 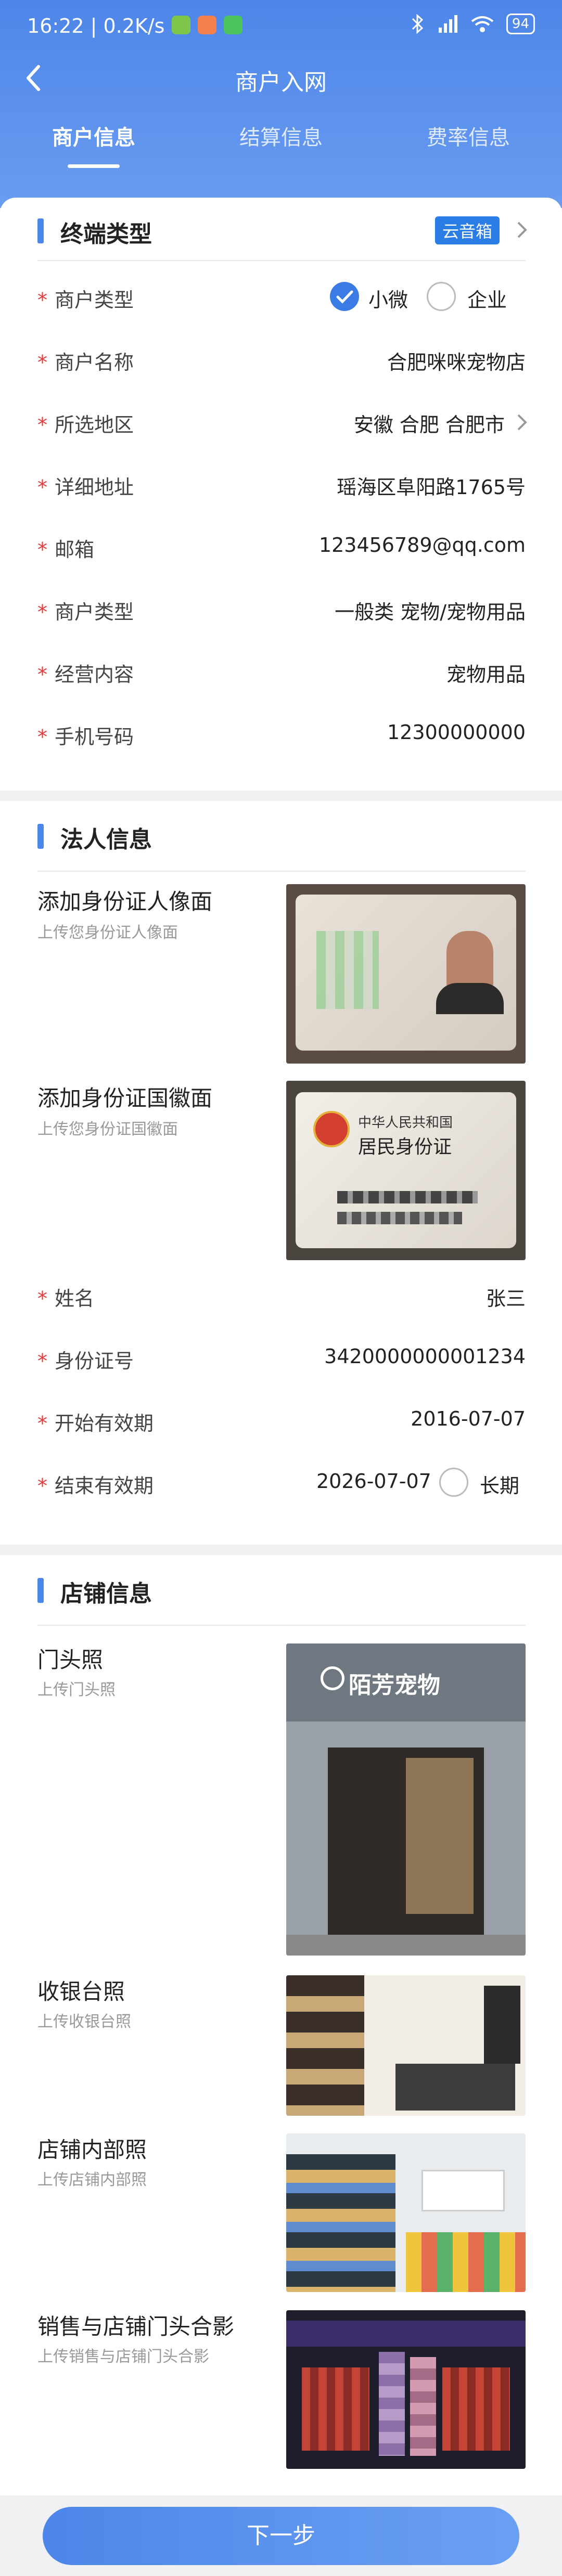 I want to click on id-back-title: 添加身份证国徽面, so click(x=125, y=1098).